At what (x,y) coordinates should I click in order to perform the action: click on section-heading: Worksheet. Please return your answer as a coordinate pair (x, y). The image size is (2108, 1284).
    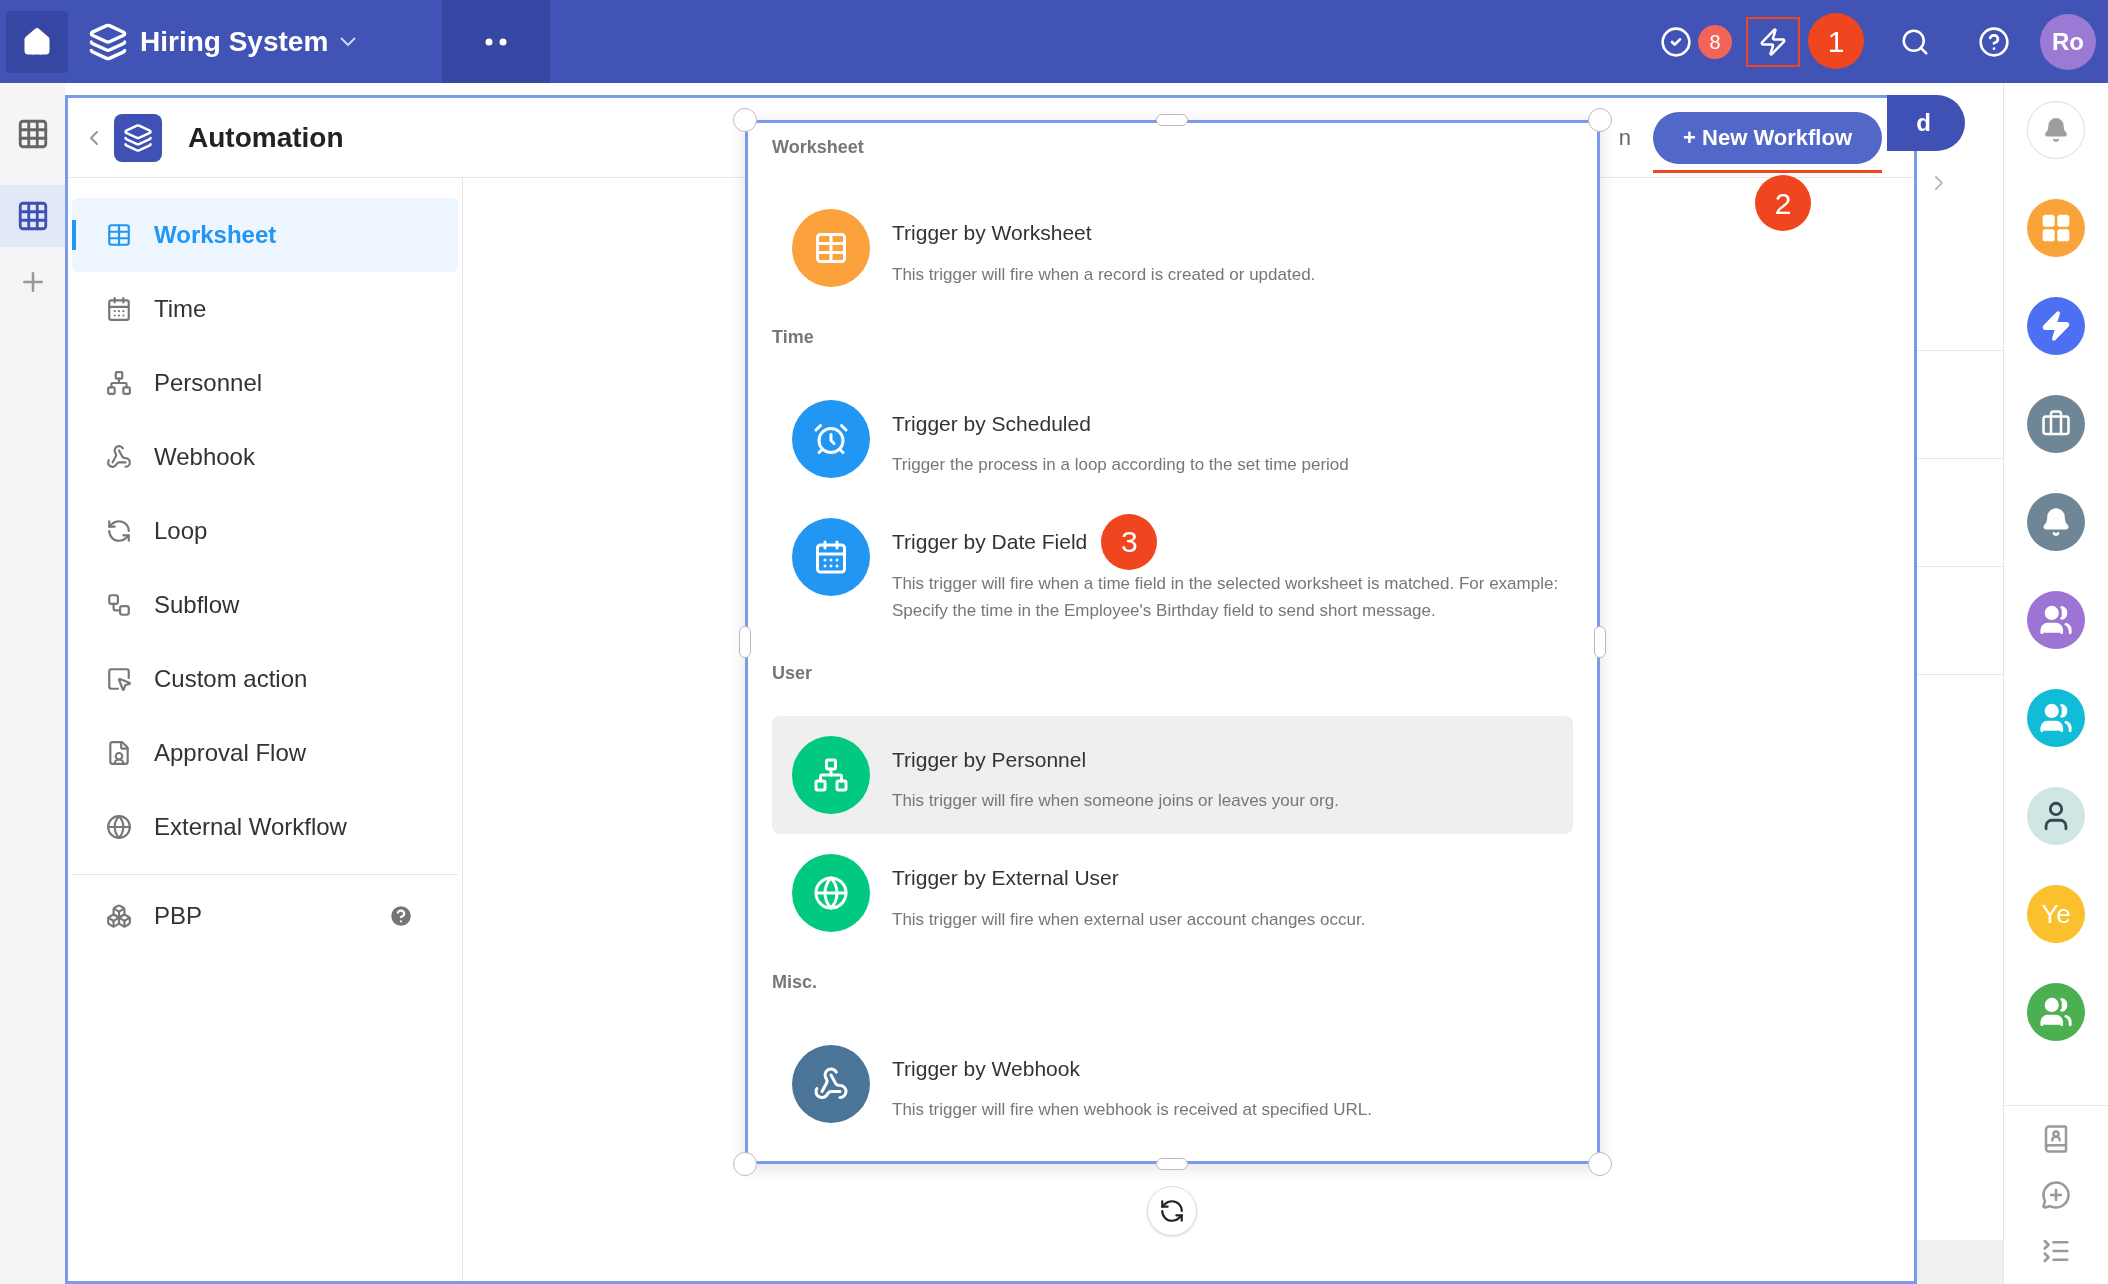
    Looking at the image, I should click on (818, 147).